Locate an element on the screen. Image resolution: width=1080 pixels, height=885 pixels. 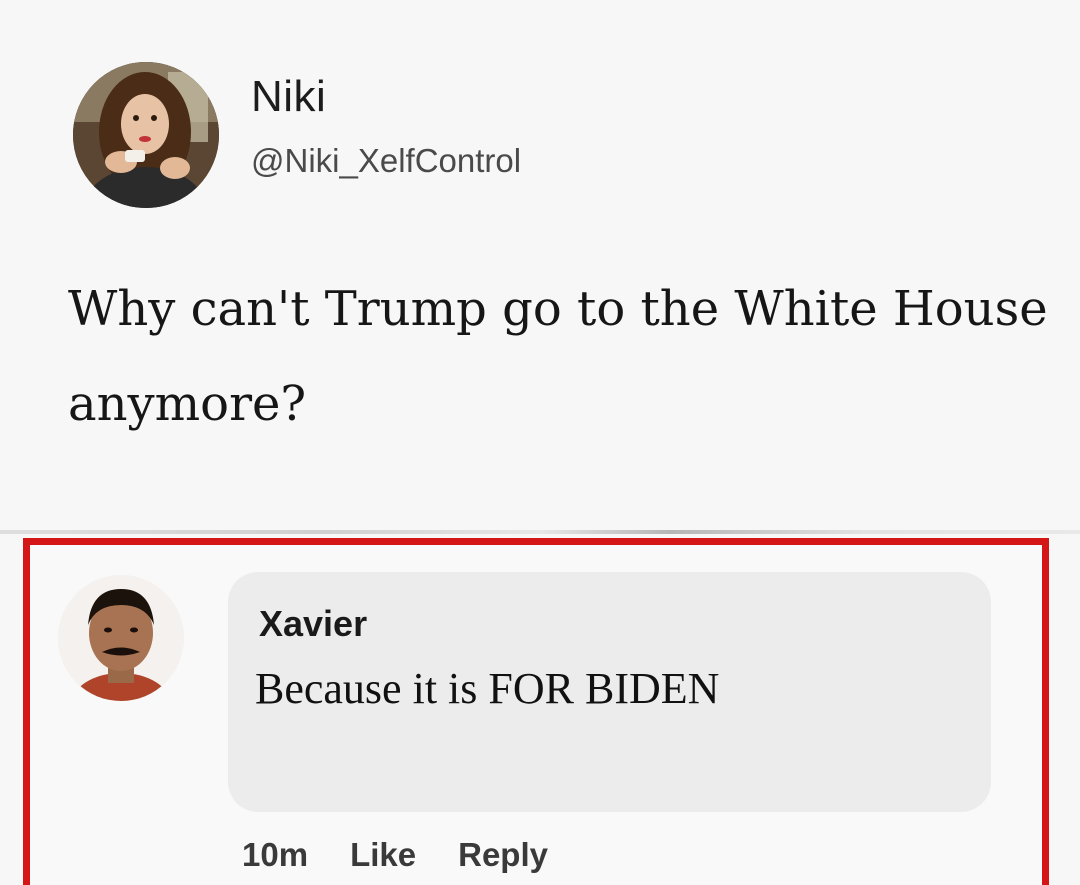
comment-text: Because it is FOR BIDEN is located at coordinates (487, 688).